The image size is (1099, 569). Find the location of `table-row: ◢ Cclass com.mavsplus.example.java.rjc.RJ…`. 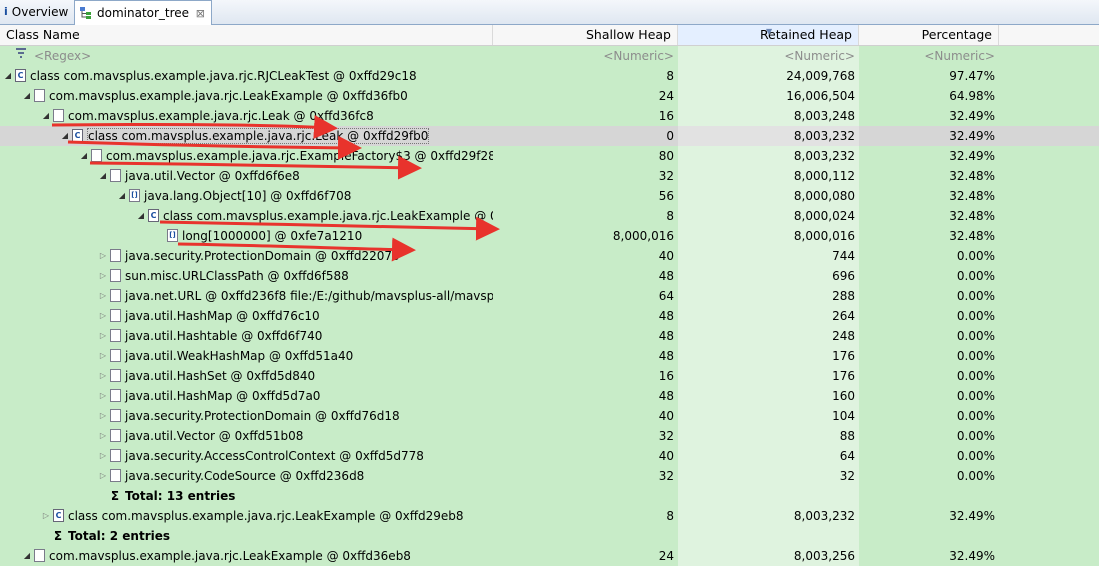

table-row: ◢ Cclass com.mavsplus.example.java.rjc.RJ… is located at coordinates (549, 76).